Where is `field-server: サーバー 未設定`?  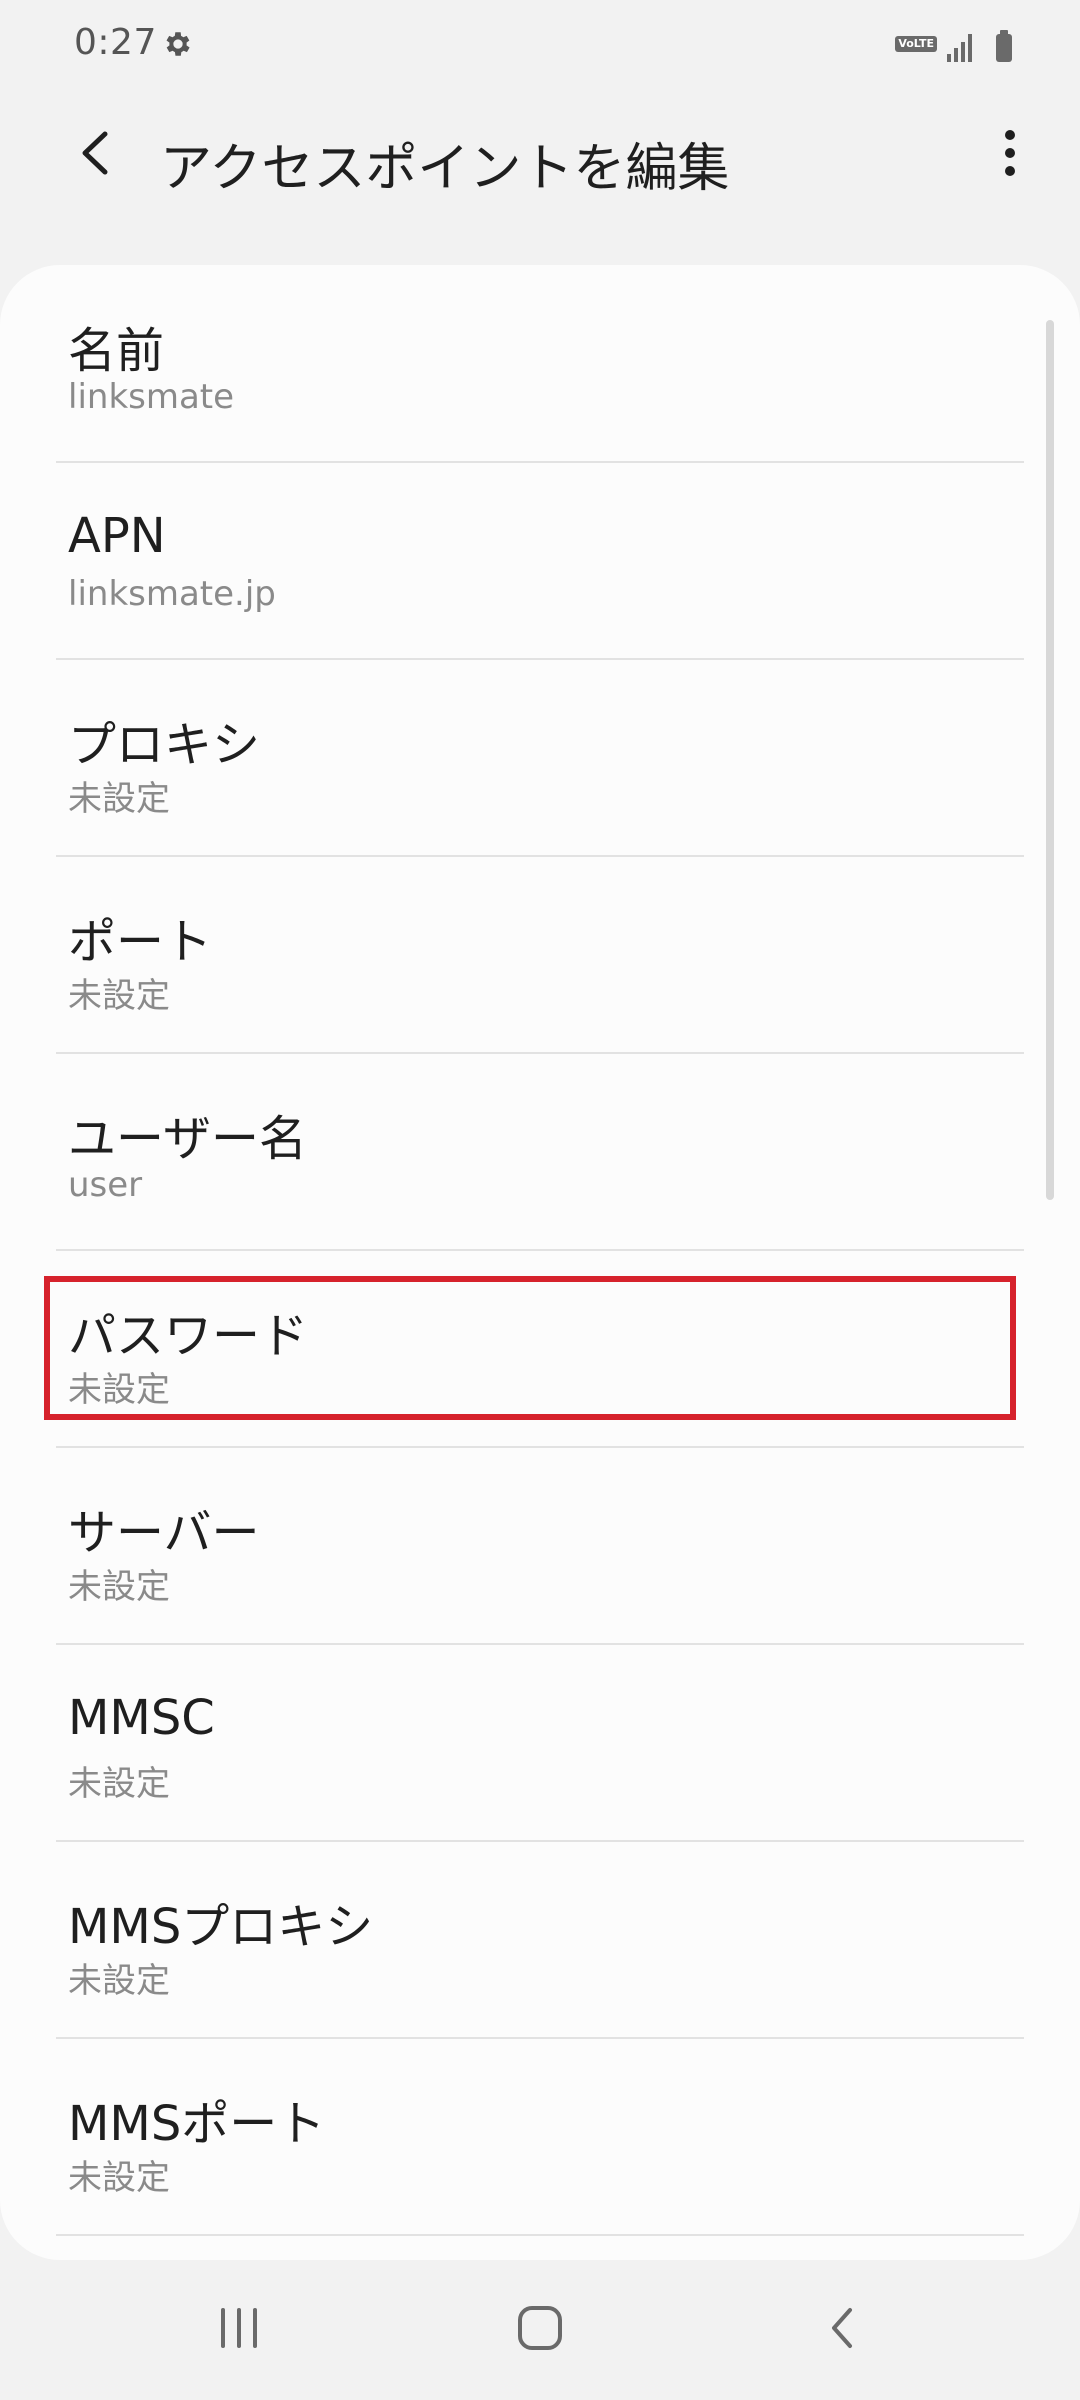
field-server: サーバー 未設定 is located at coordinates (540, 1545).